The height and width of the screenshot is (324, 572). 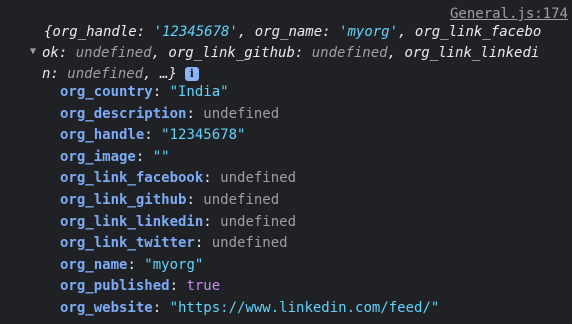 What do you see at coordinates (509, 14) in the screenshot?
I see `source-link: General.js:174` at bounding box center [509, 14].